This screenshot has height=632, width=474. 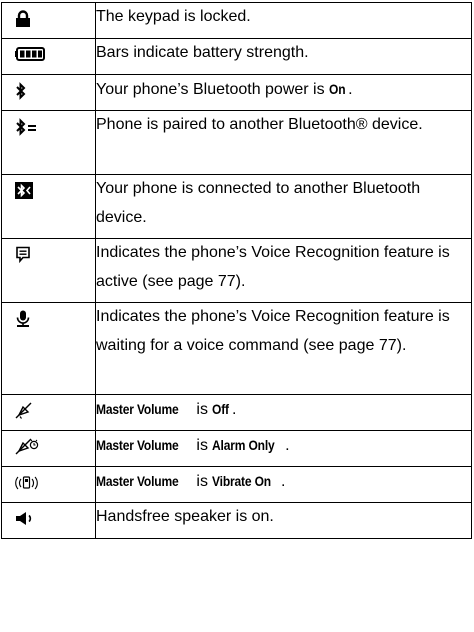 What do you see at coordinates (283, 20) in the screenshot?
I see `row-description: The keypad is locked.` at bounding box center [283, 20].